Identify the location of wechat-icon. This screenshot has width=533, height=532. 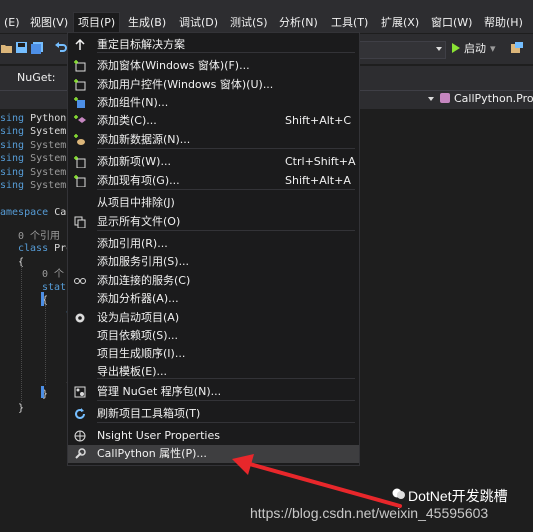
(398, 493).